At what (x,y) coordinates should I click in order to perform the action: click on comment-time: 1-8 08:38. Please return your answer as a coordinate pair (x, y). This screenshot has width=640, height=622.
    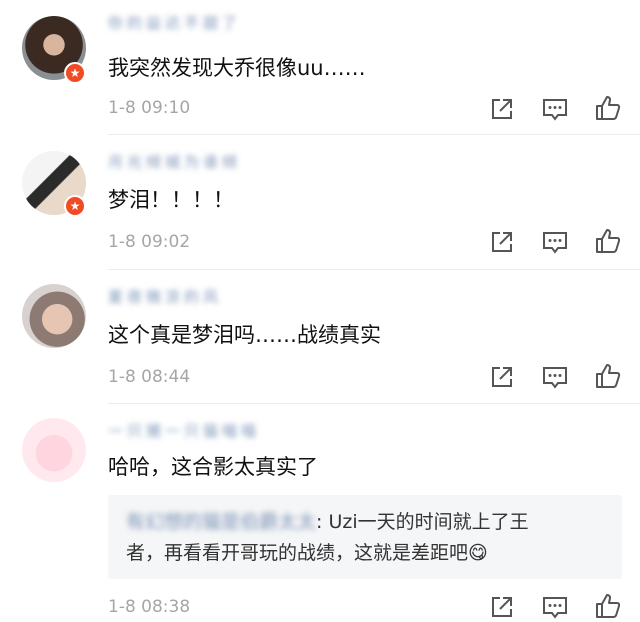
    Looking at the image, I should click on (149, 607).